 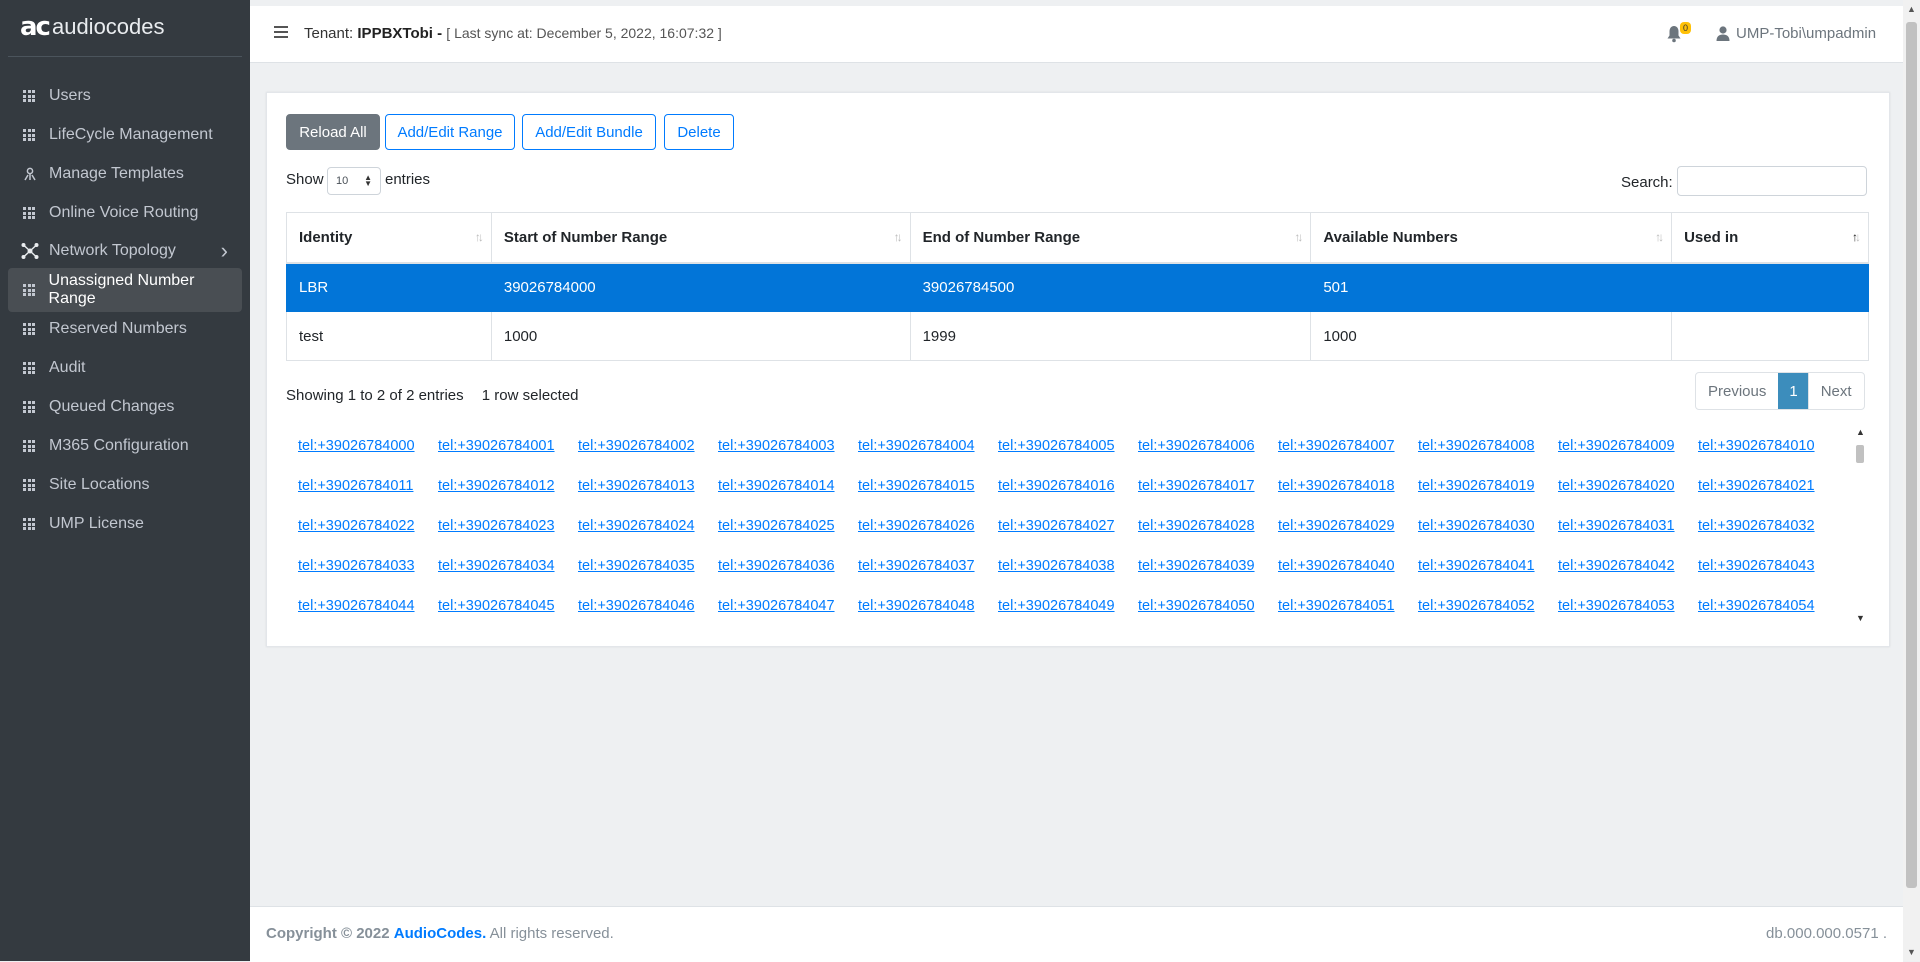 What do you see at coordinates (1768, 566) in the screenshot?
I see `tel-link: tel:+39026784043` at bounding box center [1768, 566].